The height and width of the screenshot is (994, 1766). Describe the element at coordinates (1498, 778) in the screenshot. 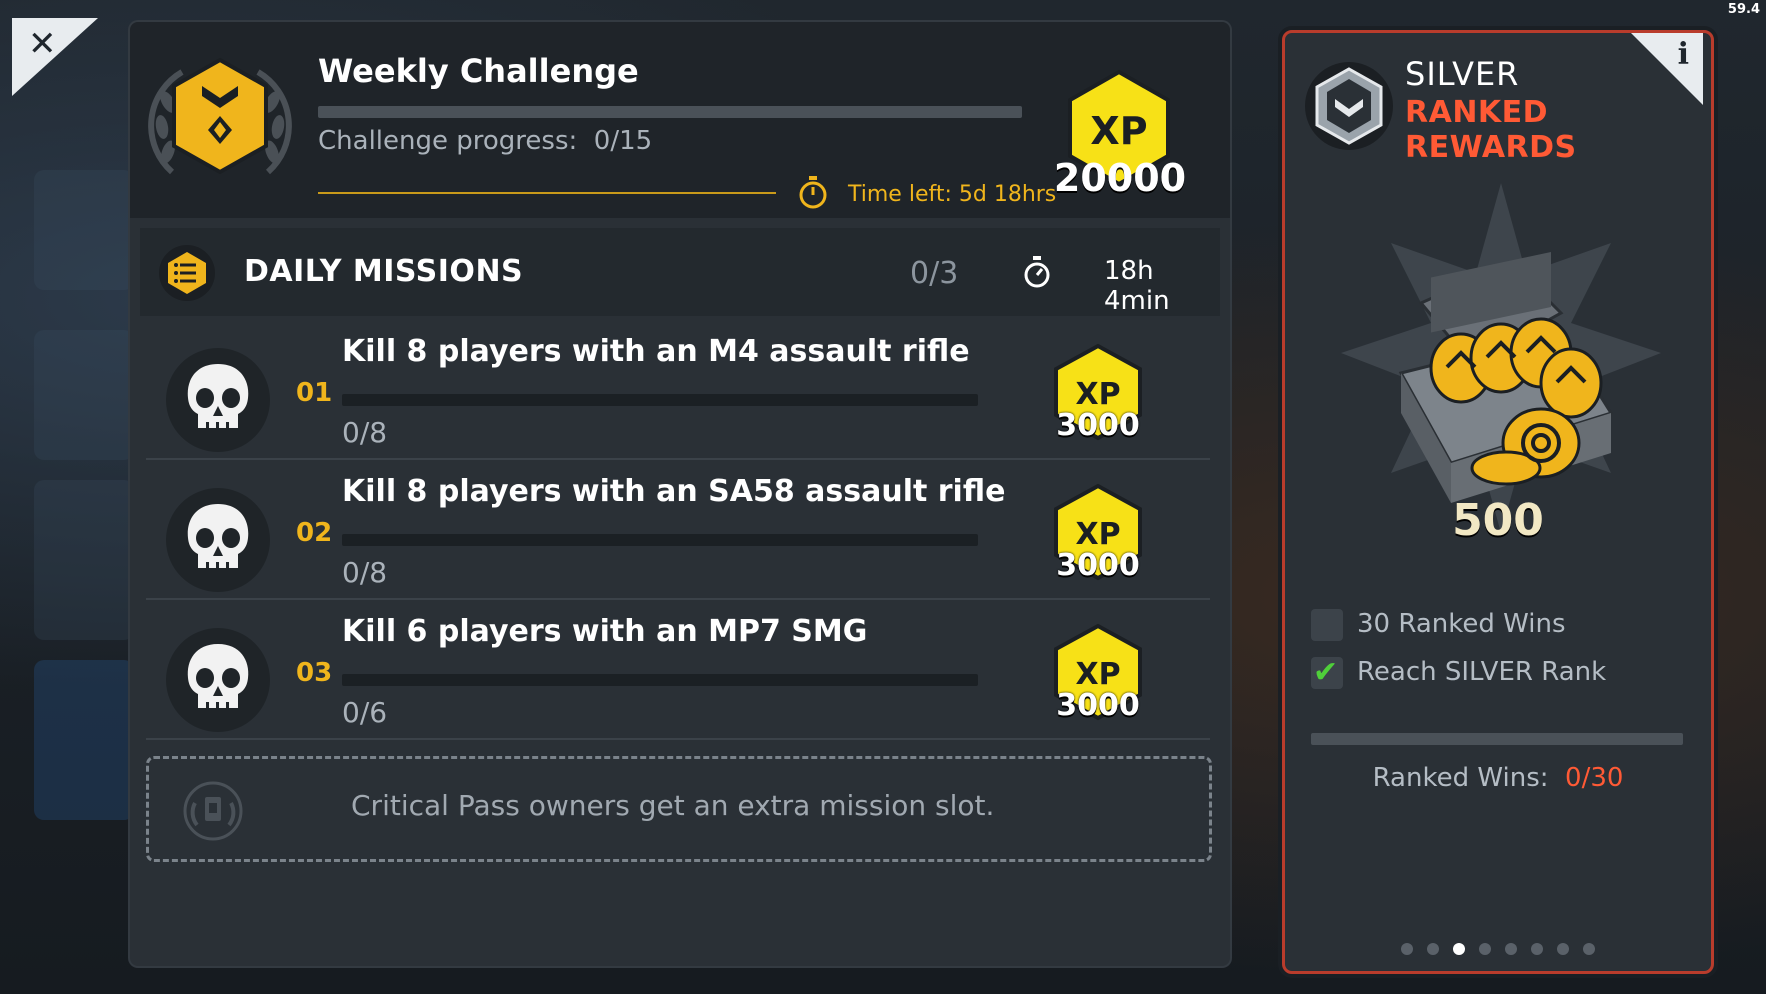

I see `ranked-wins-label: Ranked Wins: 0/30` at that location.